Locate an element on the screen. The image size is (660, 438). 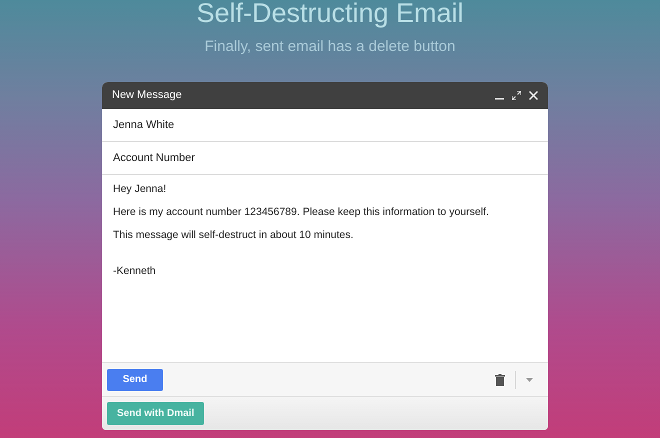
message-line: Hey Jenna! is located at coordinates (140, 189).